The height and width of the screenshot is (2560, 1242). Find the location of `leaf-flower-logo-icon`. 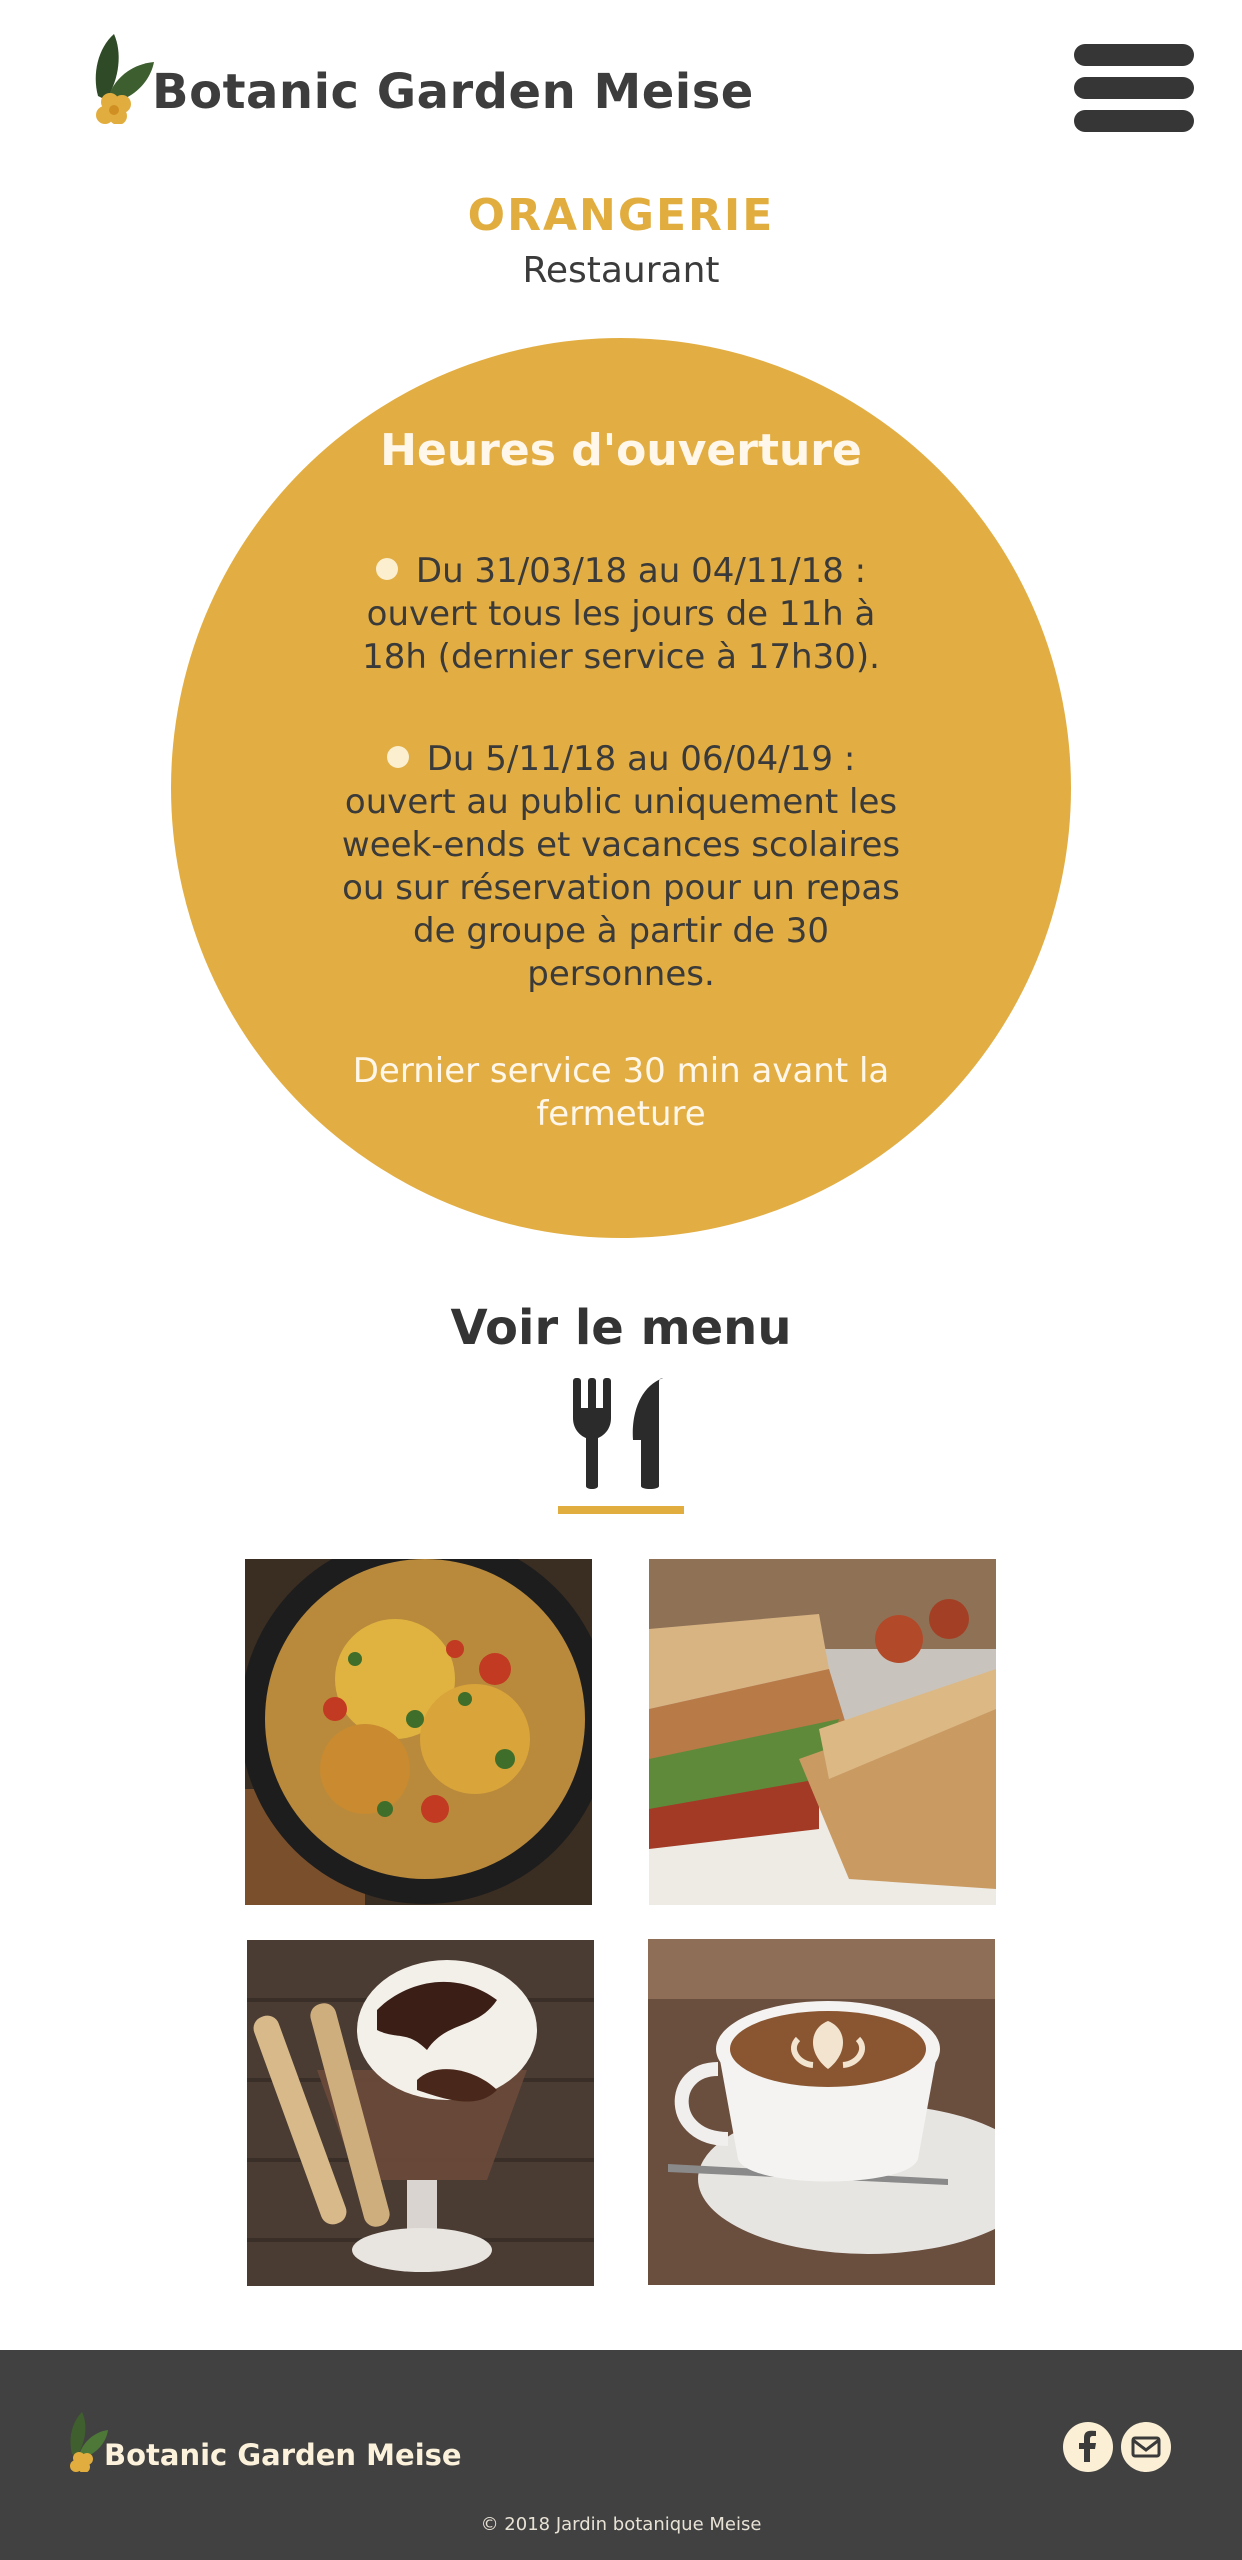

leaf-flower-logo-icon is located at coordinates (124, 79).